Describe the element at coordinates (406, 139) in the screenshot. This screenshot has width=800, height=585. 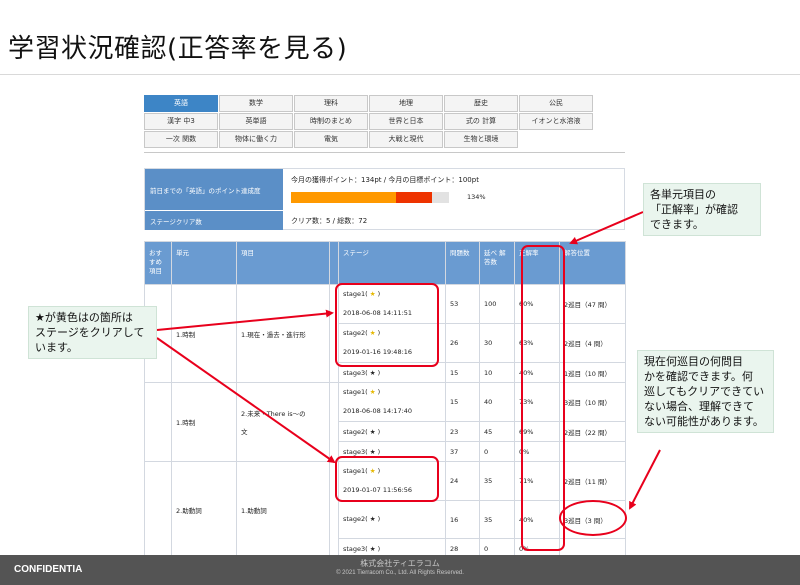
I see `tab-wars-modern: 大戦と現代` at that location.